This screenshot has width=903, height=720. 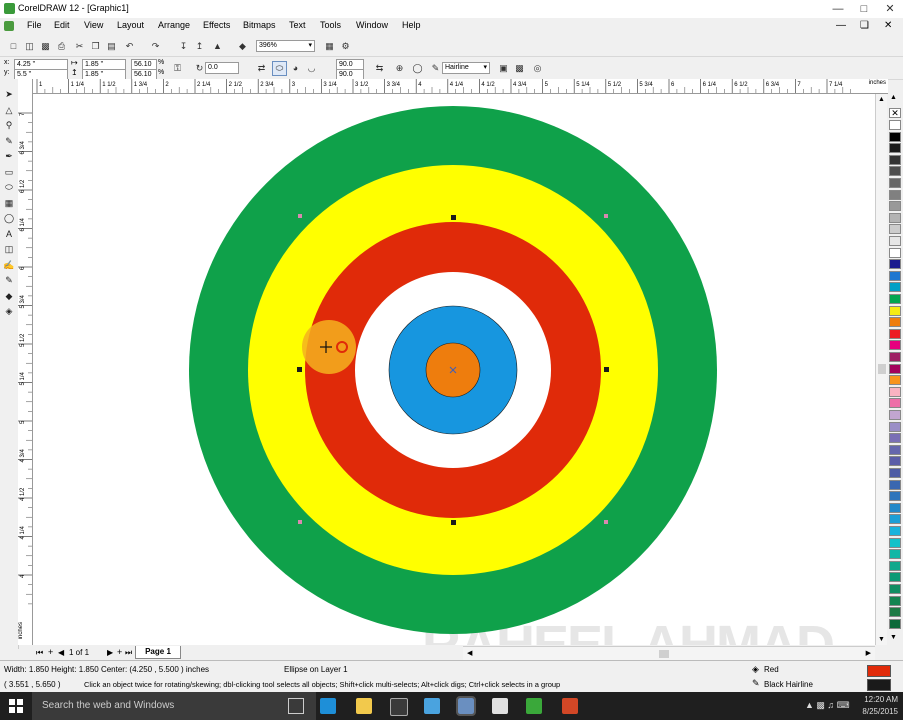 I want to click on open-icon: ◫, so click(x=29, y=46).